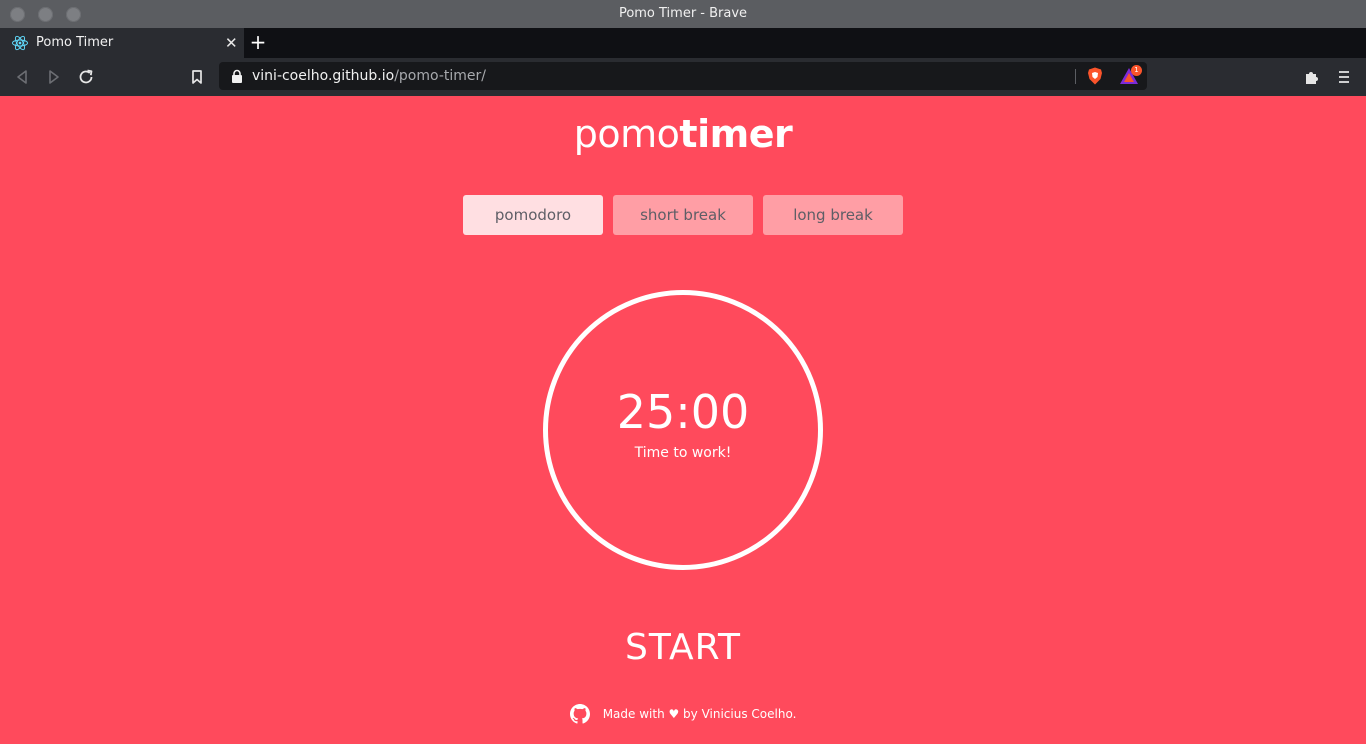  I want to click on start-button: START, so click(683, 648).